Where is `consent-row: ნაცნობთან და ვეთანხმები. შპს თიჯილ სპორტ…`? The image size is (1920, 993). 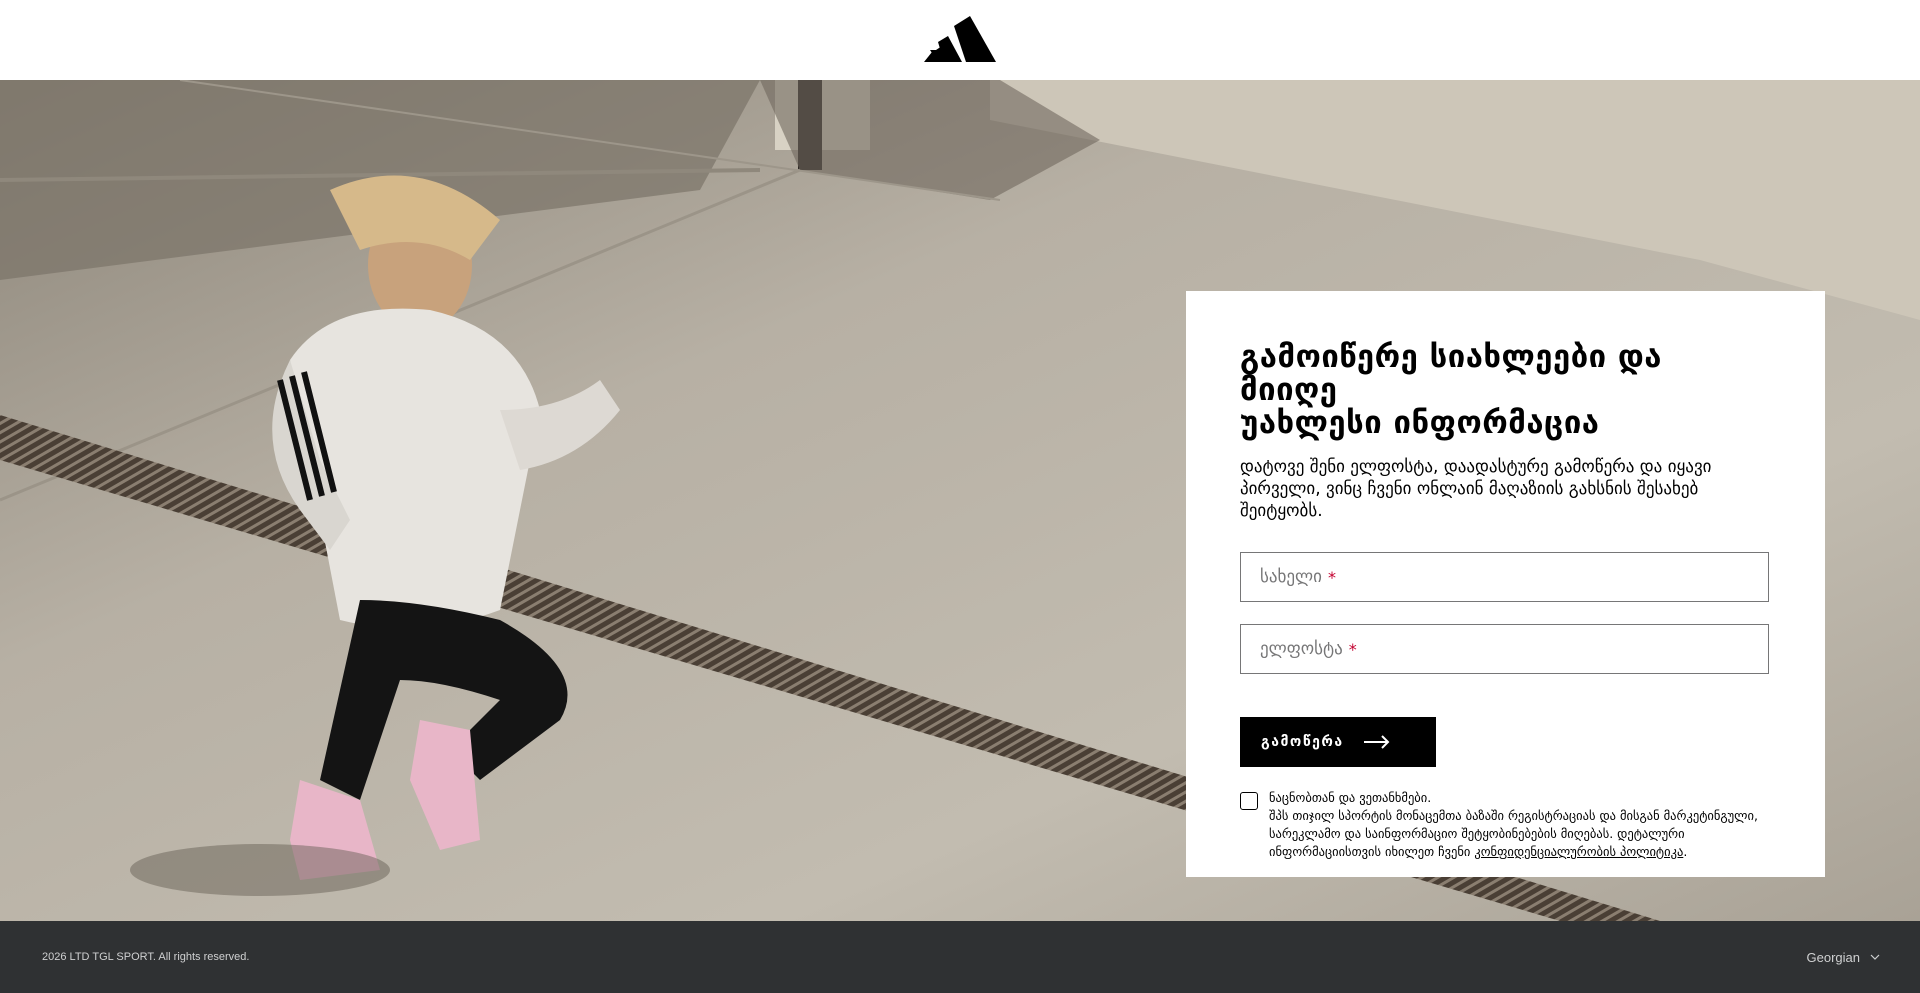 consent-row: ნაცნობთან და ვეთანხმები. შპს თიჯილ სპორტ… is located at coordinates (1505, 825).